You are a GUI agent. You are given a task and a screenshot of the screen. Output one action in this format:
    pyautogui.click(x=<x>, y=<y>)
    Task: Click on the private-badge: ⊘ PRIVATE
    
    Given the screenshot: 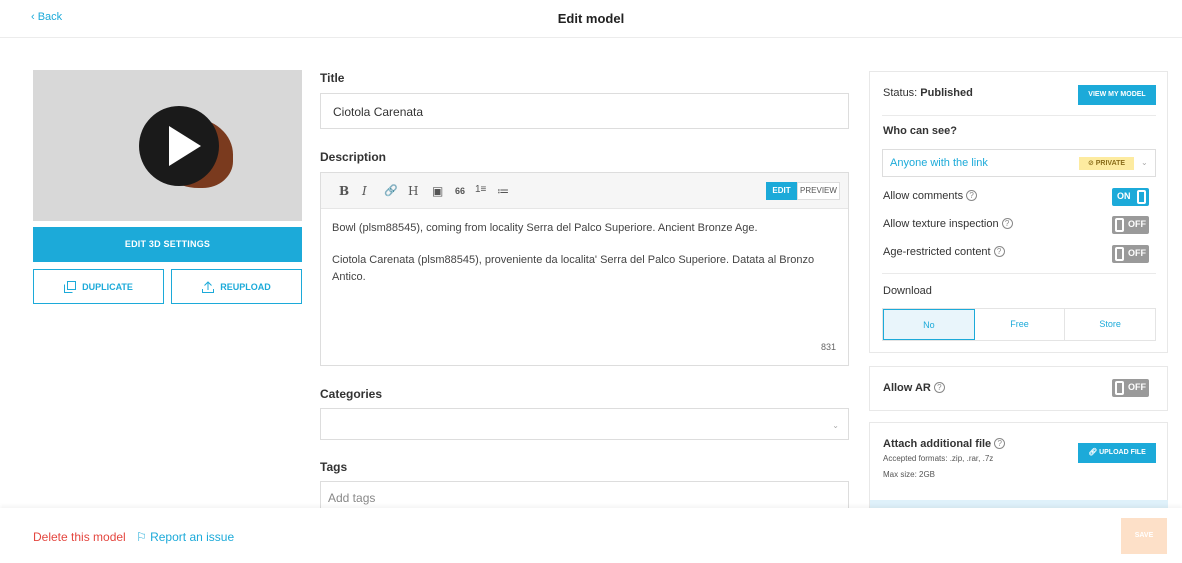 What is the action you would take?
    pyautogui.click(x=1106, y=163)
    